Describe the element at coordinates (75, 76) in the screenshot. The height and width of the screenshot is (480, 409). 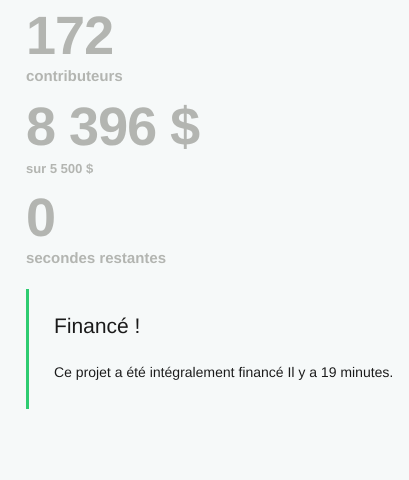
I see `stat-label: contributeurs` at that location.